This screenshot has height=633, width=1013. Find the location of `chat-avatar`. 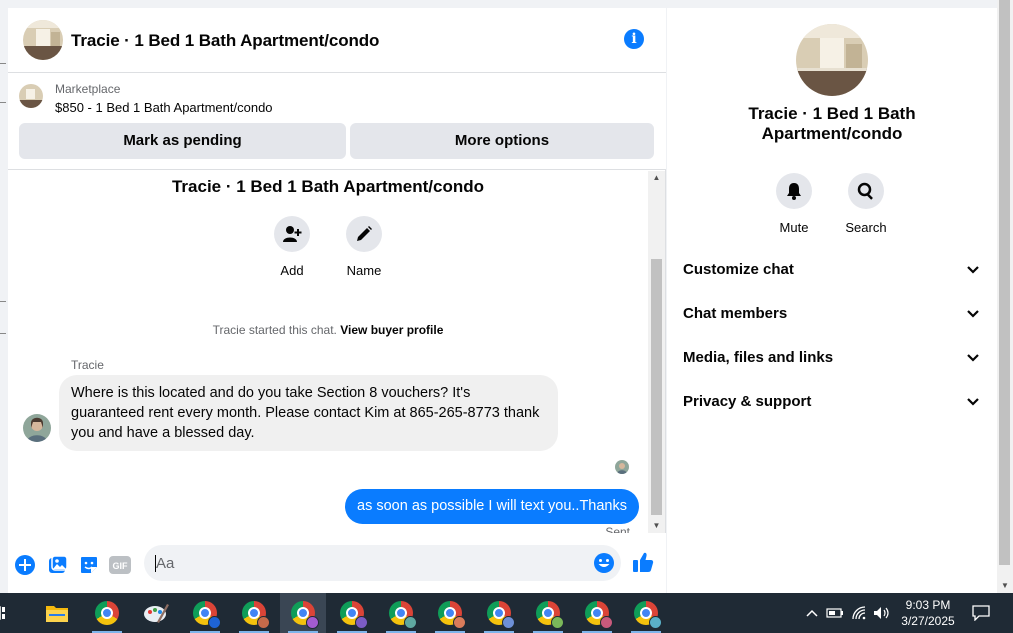

chat-avatar is located at coordinates (43, 40).